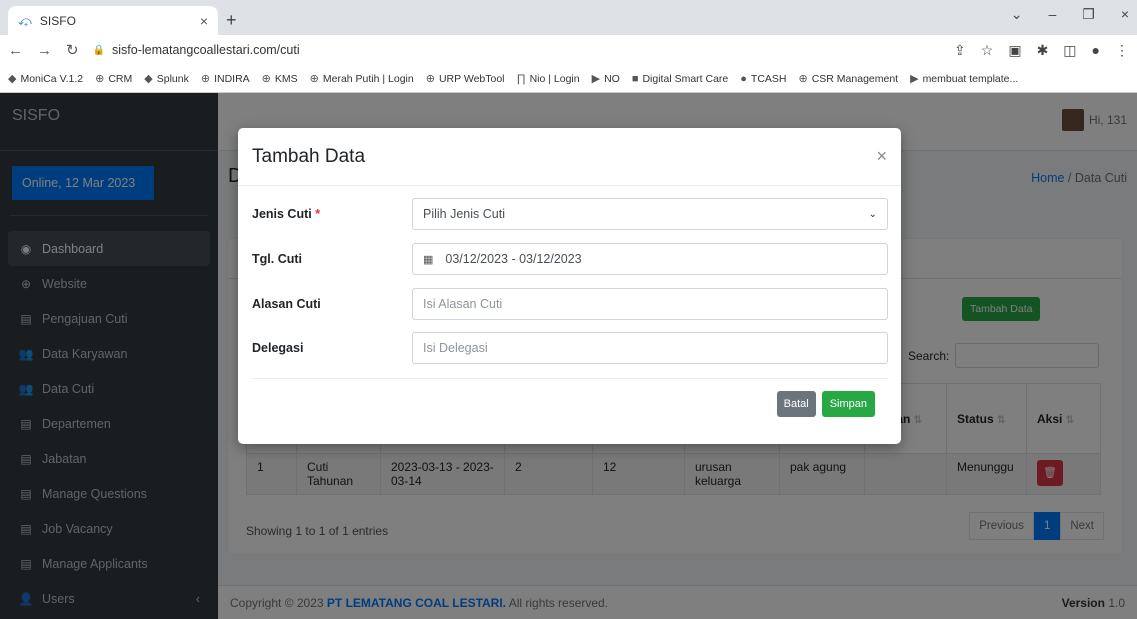 The image size is (1137, 619). Describe the element at coordinates (635, 78) in the screenshot. I see `smart-care-icon: ■` at that location.